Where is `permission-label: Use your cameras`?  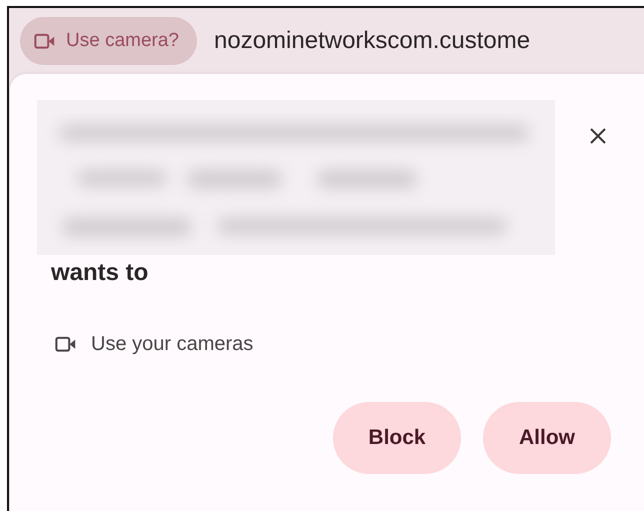 permission-label: Use your cameras is located at coordinates (172, 344).